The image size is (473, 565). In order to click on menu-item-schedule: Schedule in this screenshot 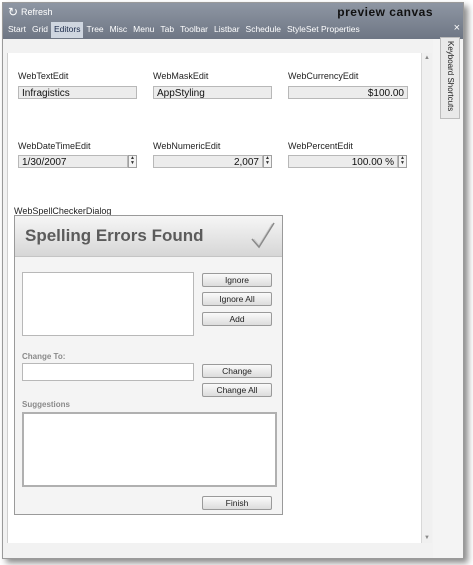, I will do `click(263, 30)`.